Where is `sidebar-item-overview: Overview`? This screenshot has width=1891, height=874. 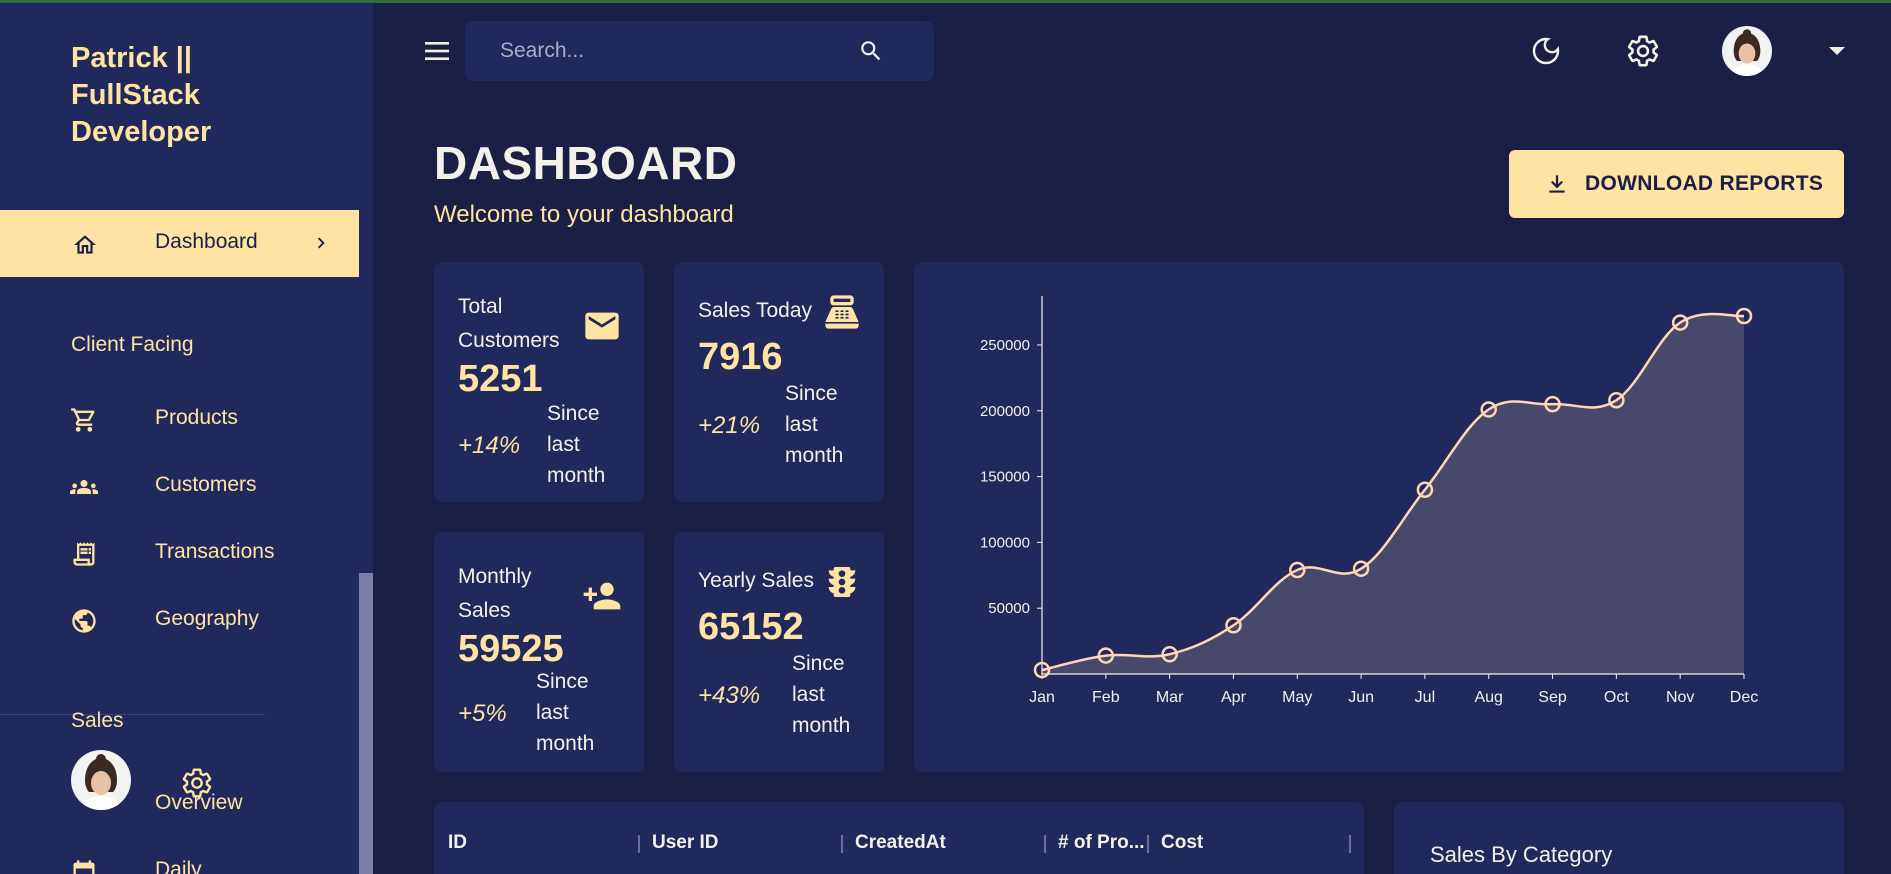 sidebar-item-overview: Overview is located at coordinates (179, 804).